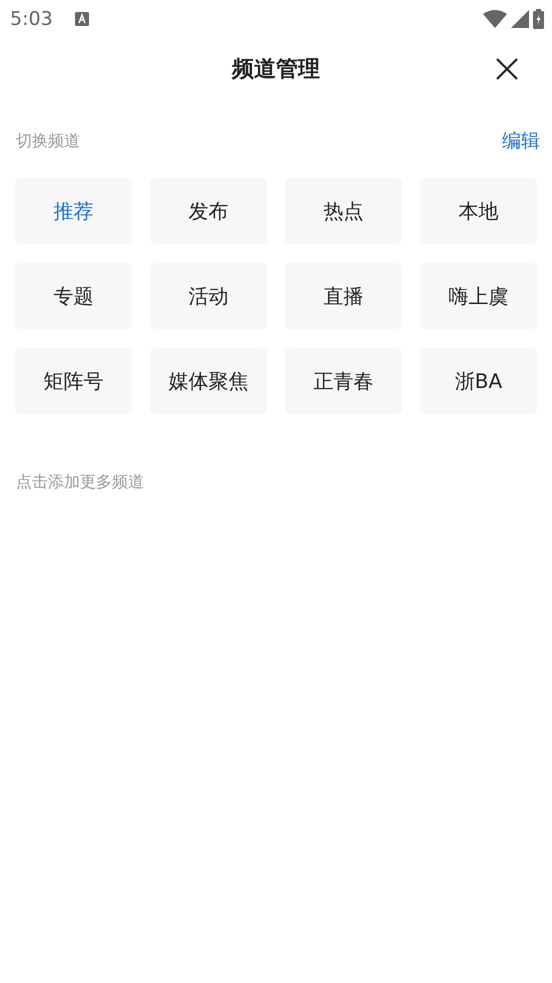  What do you see at coordinates (31, 19) in the screenshot?
I see `status-time: 5:03` at bounding box center [31, 19].